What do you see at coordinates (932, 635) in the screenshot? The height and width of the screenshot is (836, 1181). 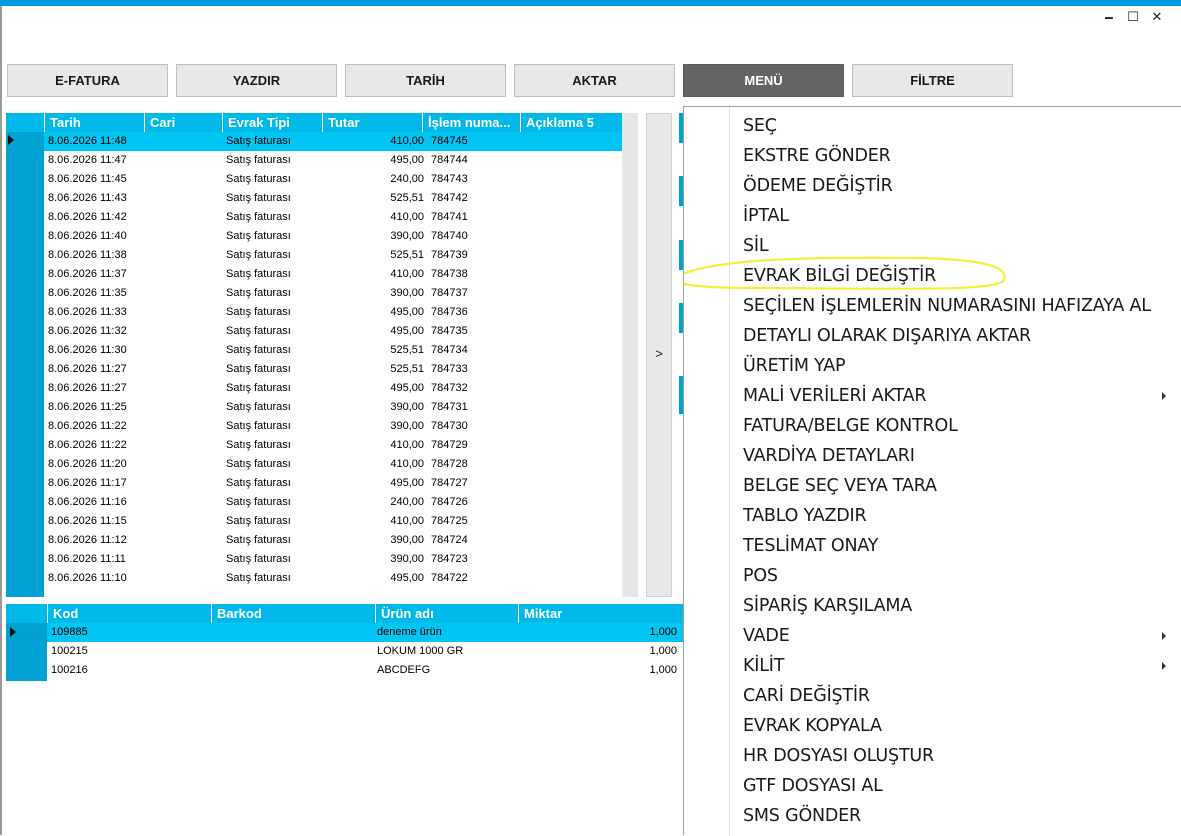 I see `menu-item-vade: VADE` at bounding box center [932, 635].